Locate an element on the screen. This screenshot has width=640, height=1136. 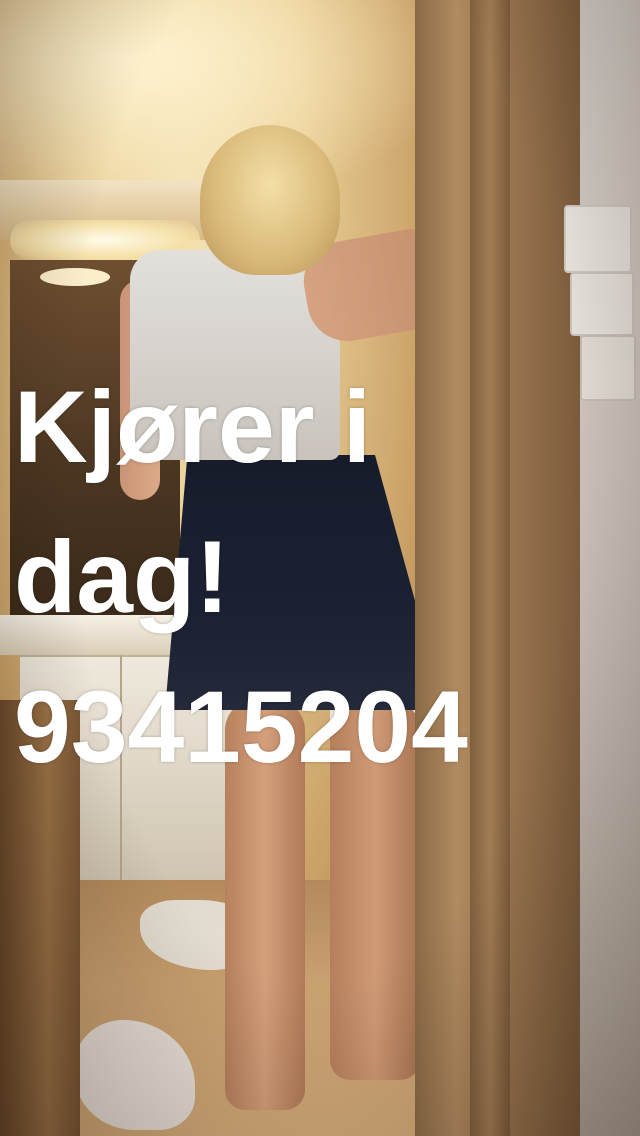
mirror-lamp is located at coordinates (75, 277).